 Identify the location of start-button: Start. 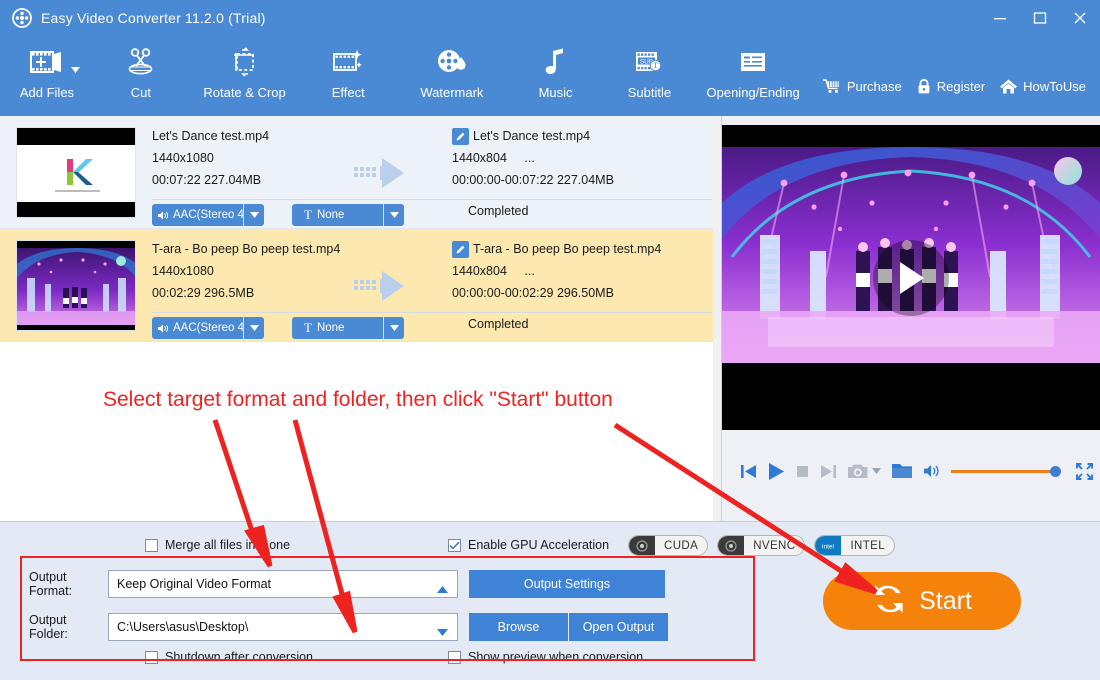
(922, 601).